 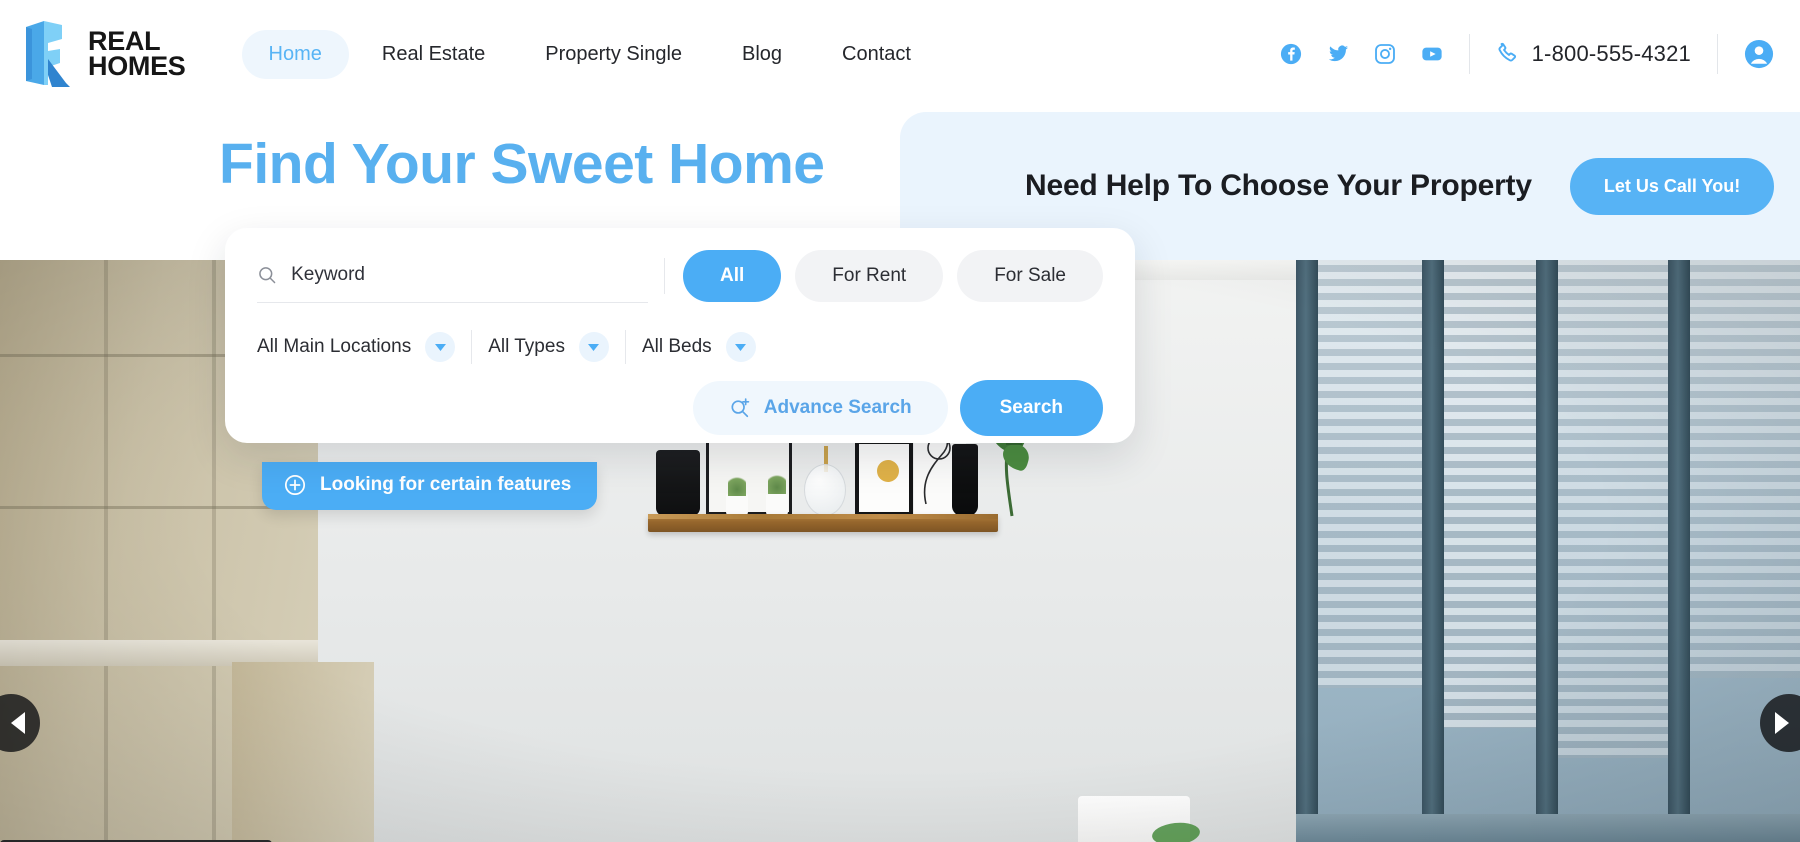 I want to click on logo: REAL HOMES, so click(x=104, y=54).